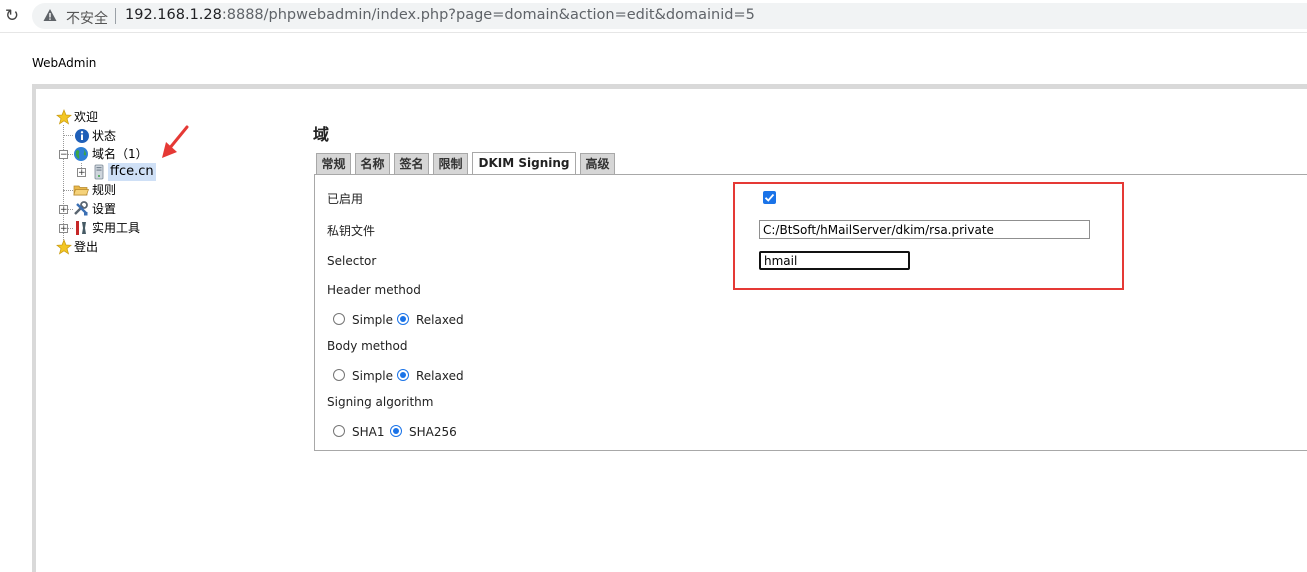 The height and width of the screenshot is (572, 1307). What do you see at coordinates (64, 63) in the screenshot?
I see `site-title: WebAdmin` at bounding box center [64, 63].